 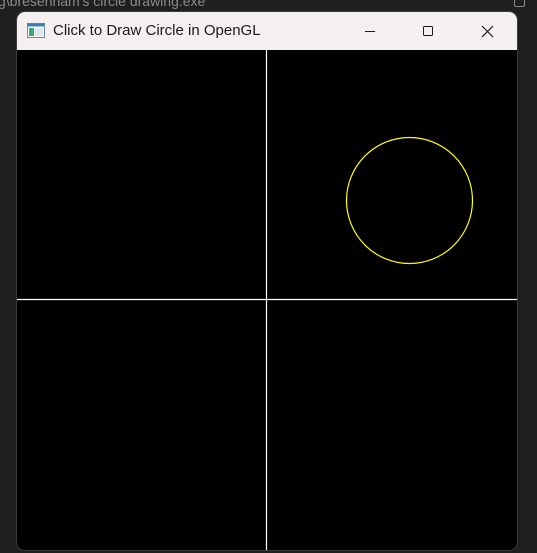 I want to click on background-window-titlebar: g\bresenham's circle drawing.exe, so click(x=268, y=6).